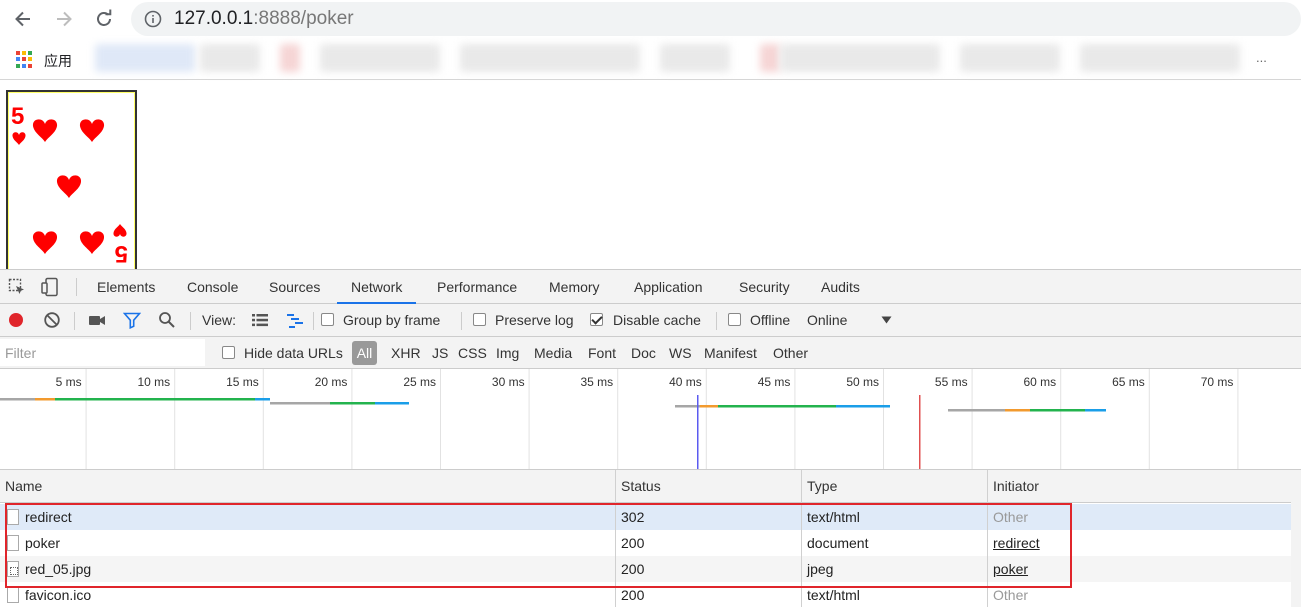  Describe the element at coordinates (827, 320) in the screenshot. I see `throttling-select: Online` at that location.